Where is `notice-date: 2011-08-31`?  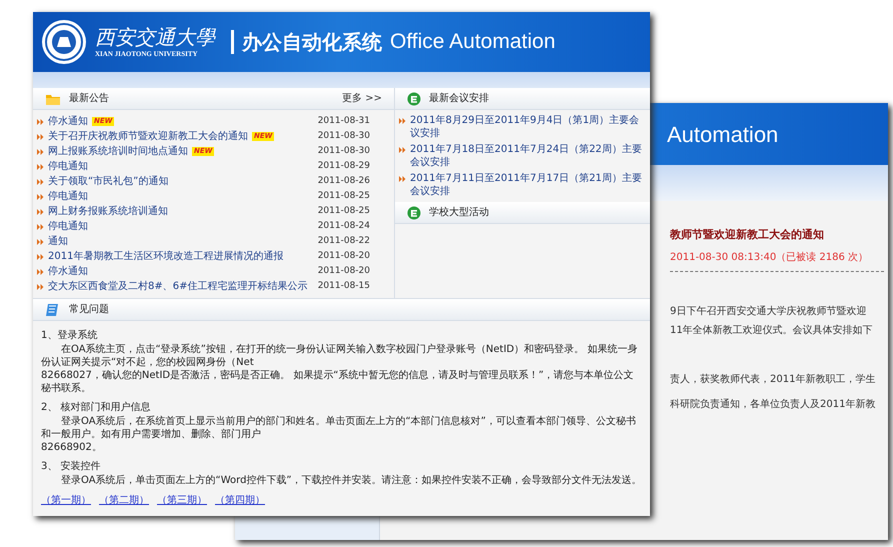 notice-date: 2011-08-31 is located at coordinates (344, 121).